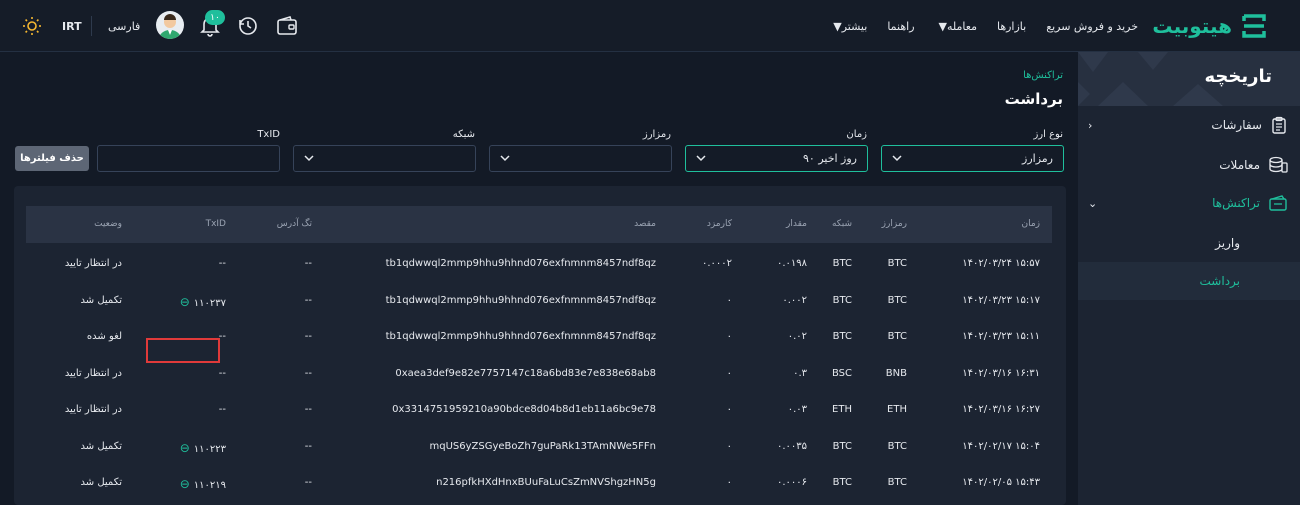 The width and height of the screenshot is (1300, 505). What do you see at coordinates (1001, 373) in the screenshot?
I see `cell-time: ۱۴۰۲/۰۳/۱۶ ۱۶:۳۱` at bounding box center [1001, 373].